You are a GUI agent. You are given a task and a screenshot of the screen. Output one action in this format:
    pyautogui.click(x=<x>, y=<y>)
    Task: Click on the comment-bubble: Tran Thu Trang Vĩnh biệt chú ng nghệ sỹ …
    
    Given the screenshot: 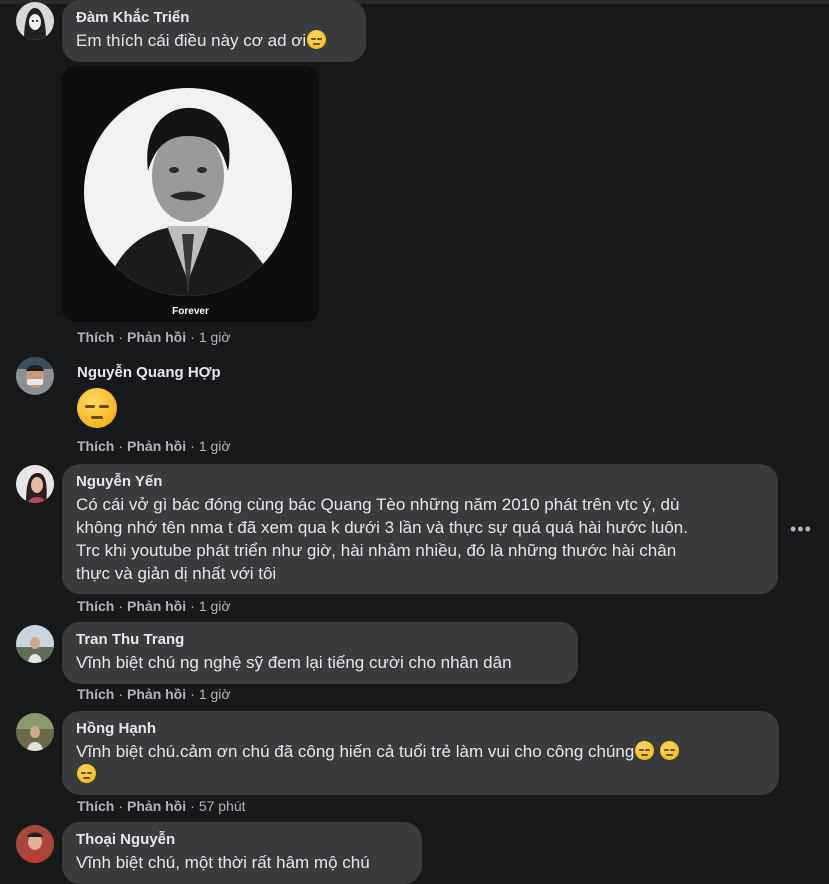 What is the action you would take?
    pyautogui.click(x=320, y=653)
    